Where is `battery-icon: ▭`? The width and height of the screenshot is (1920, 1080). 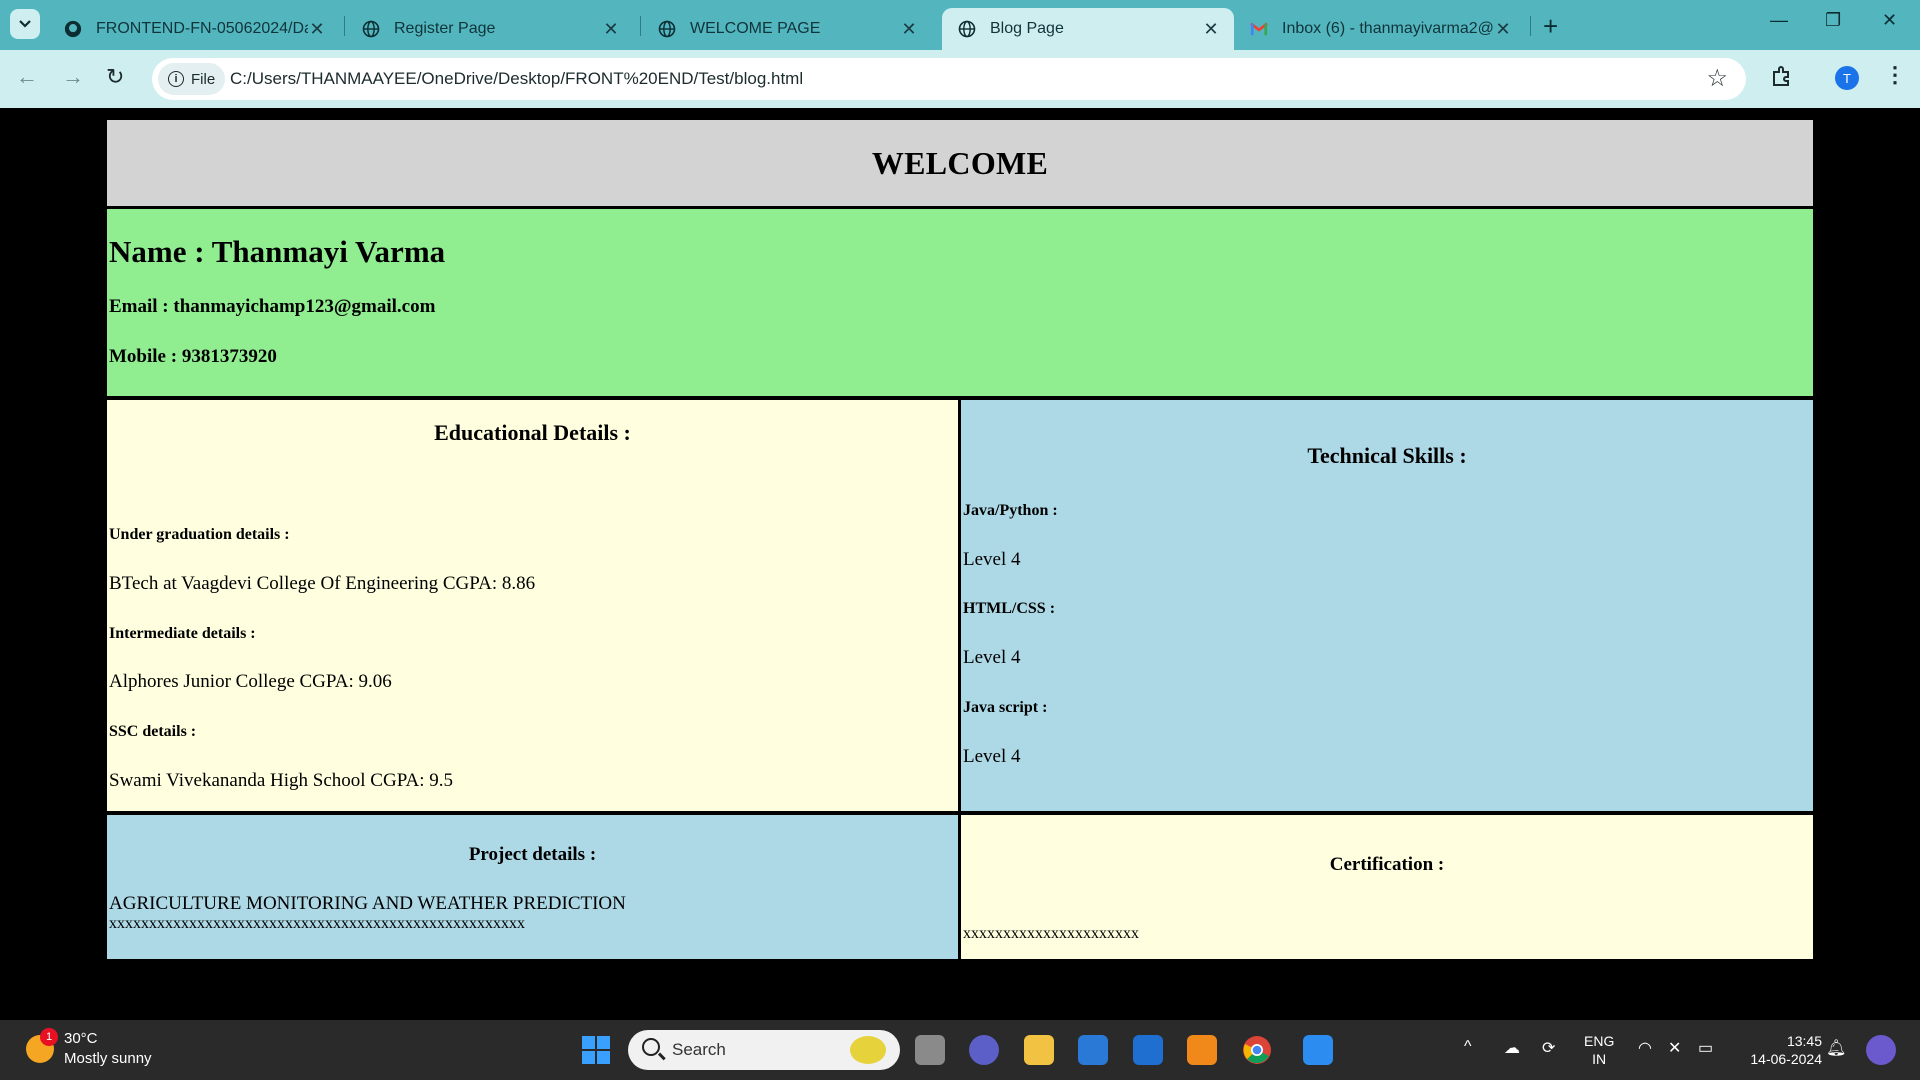
battery-icon: ▭ is located at coordinates (1705, 1048).